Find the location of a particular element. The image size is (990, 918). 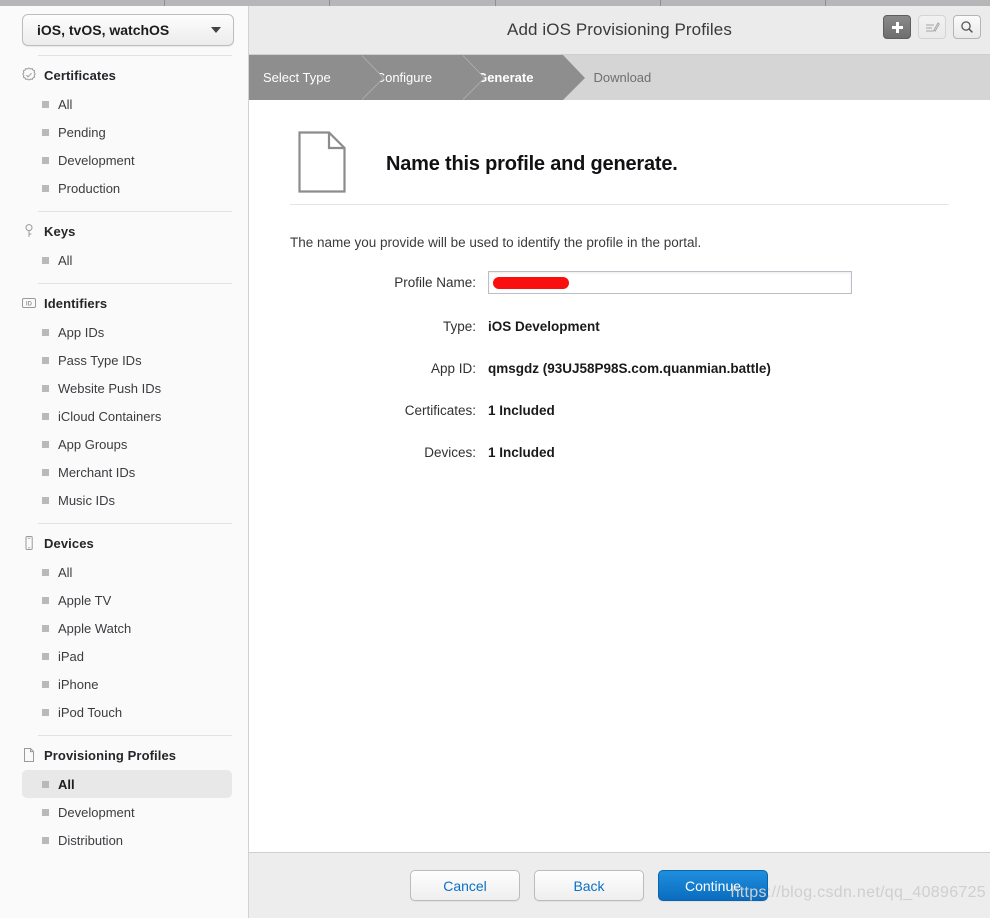

cancel-button: Cancel is located at coordinates (465, 885).